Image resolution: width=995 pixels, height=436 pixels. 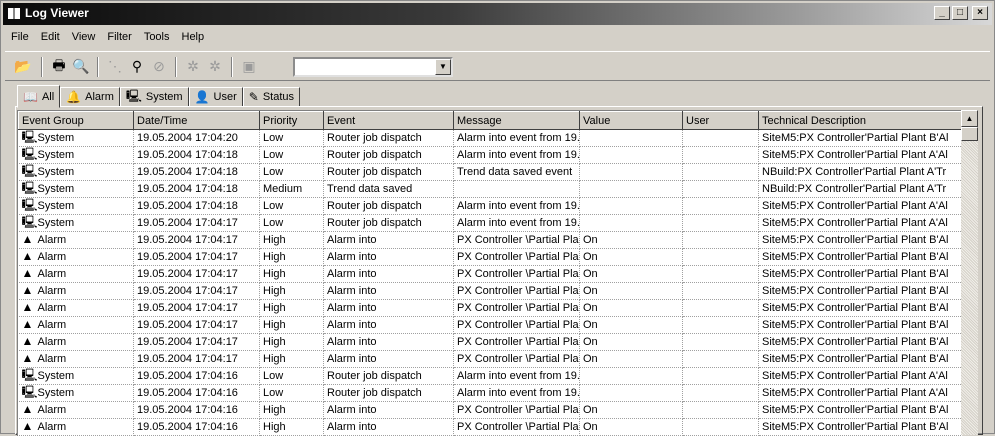 What do you see at coordinates (389, 189) in the screenshot?
I see `cell-event: Trend data saved` at bounding box center [389, 189].